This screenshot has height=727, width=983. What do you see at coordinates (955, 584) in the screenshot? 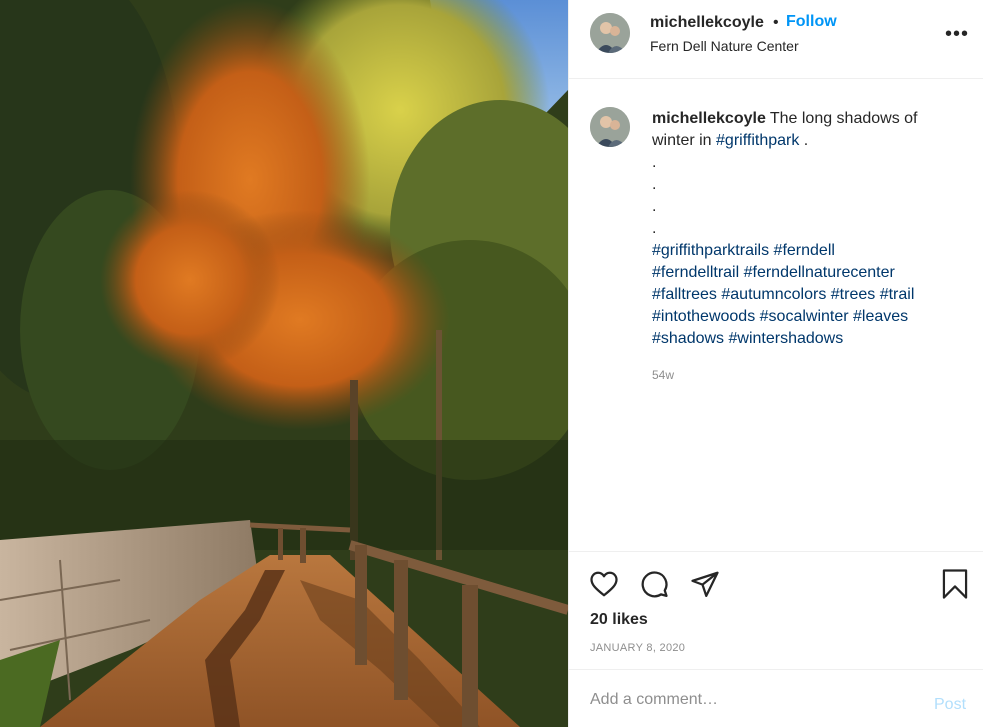
I see `bookmark-icon` at bounding box center [955, 584].